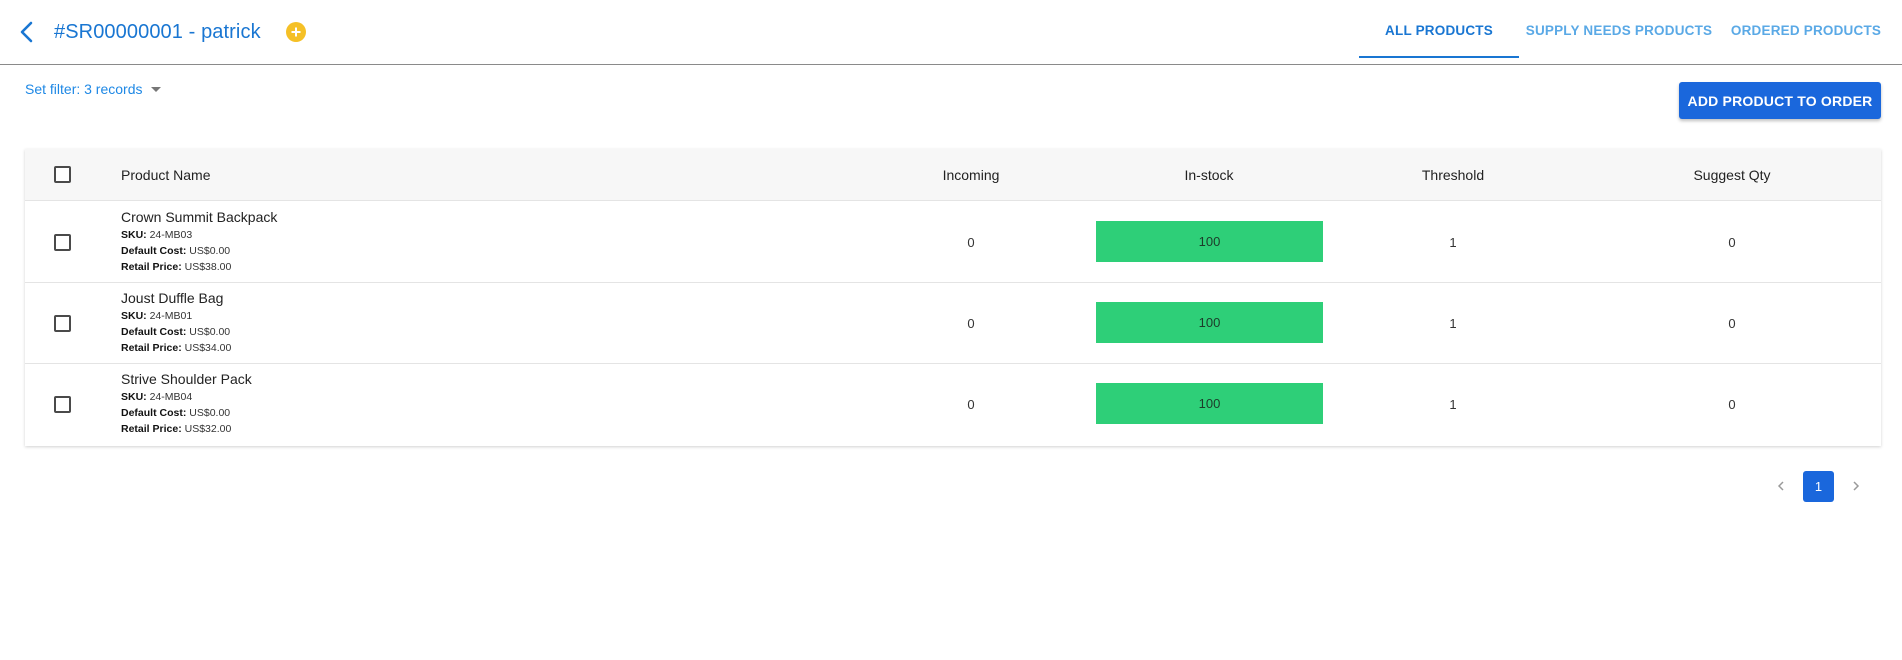  I want to click on tab-label: ORDERED PRODUCTS, so click(1806, 30).